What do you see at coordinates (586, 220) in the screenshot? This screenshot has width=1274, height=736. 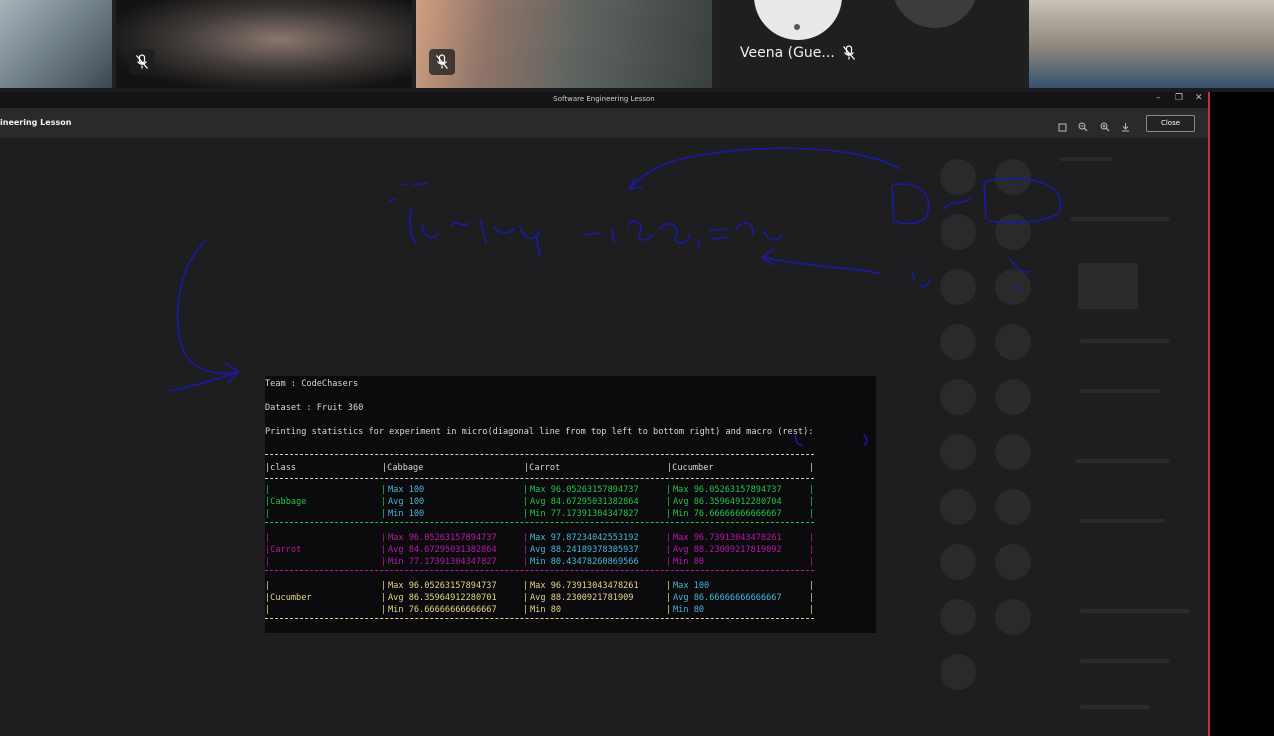 I see `ink-formula` at bounding box center [586, 220].